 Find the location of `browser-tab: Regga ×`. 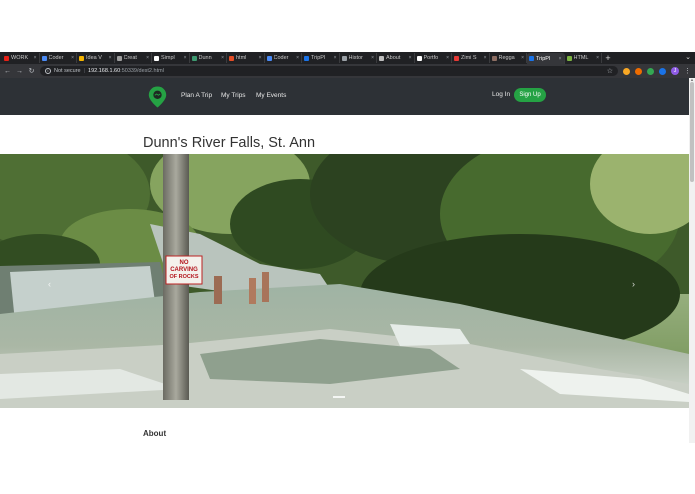

browser-tab: Regga × is located at coordinates (508, 58).